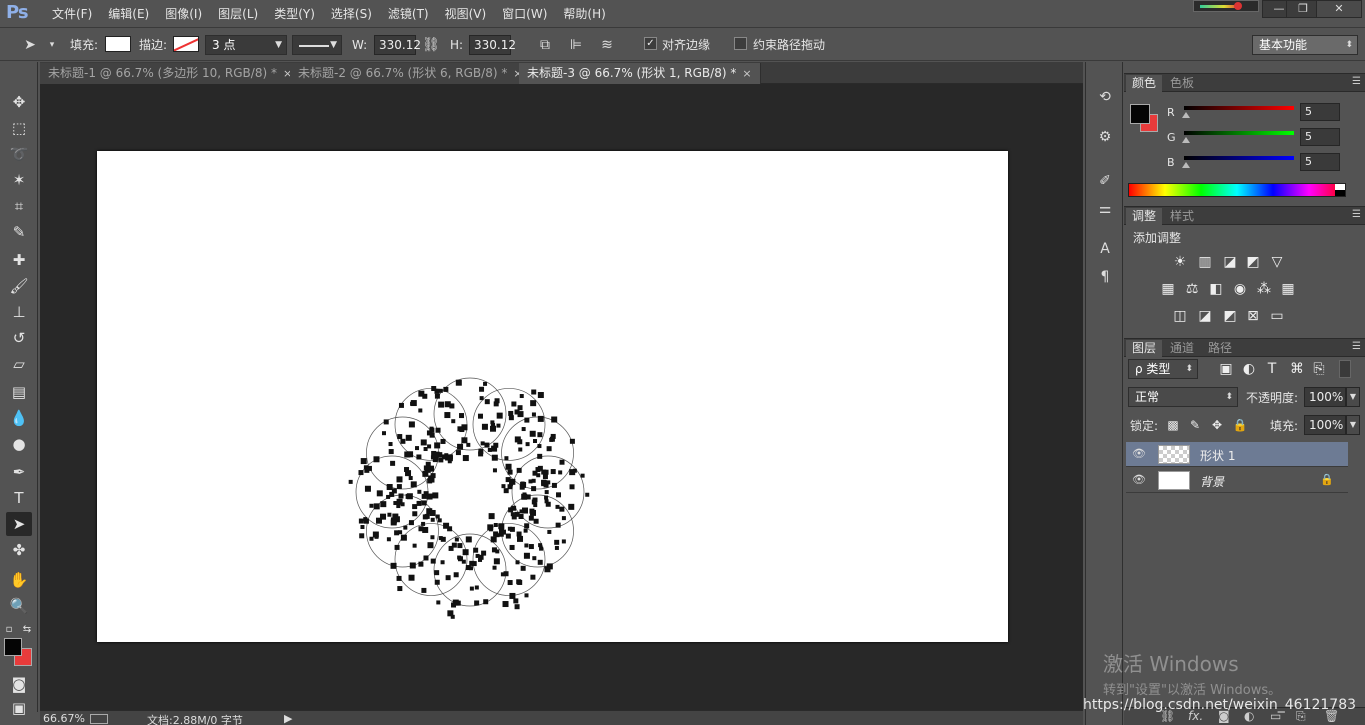 The width and height of the screenshot is (1365, 725). I want to click on pen-tool-icon: ✒, so click(19, 472).